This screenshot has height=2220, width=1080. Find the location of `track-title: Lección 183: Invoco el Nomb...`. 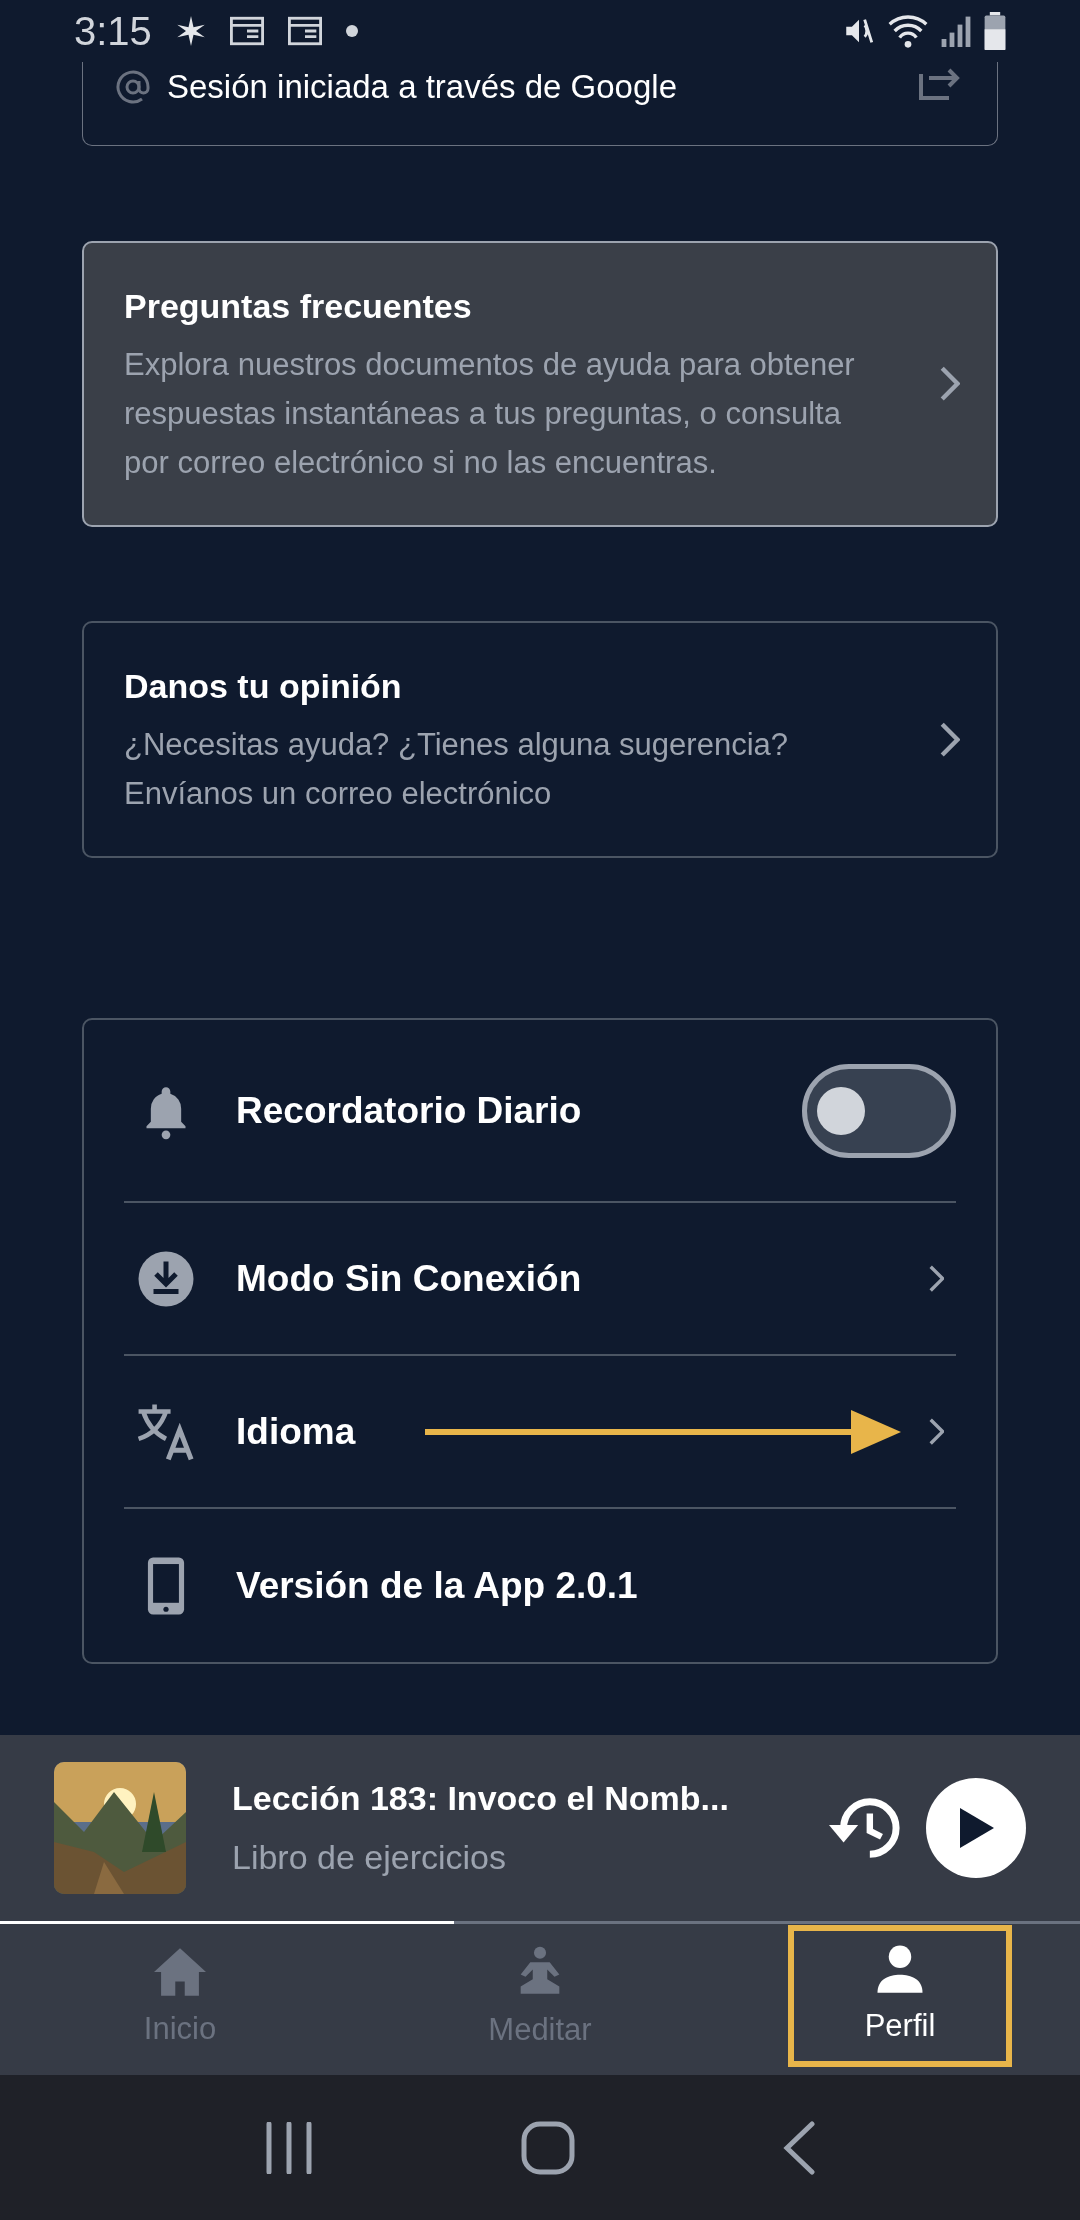

track-title: Lección 183: Invoco el Nomb... is located at coordinates (481, 1798).